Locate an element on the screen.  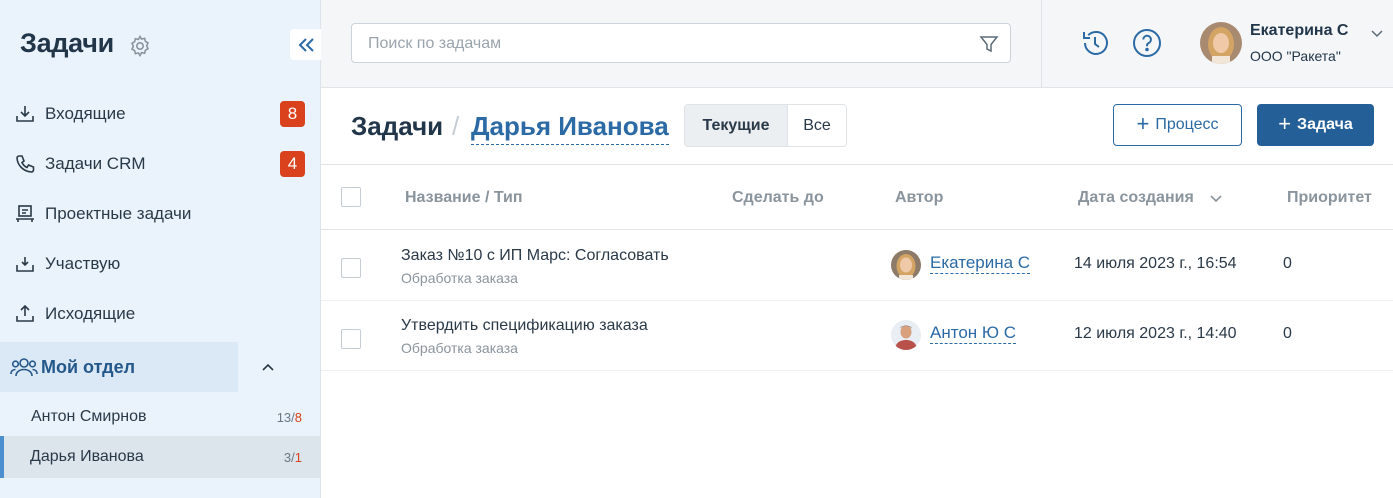
sidebar-item-label: Участвую is located at coordinates (83, 263).